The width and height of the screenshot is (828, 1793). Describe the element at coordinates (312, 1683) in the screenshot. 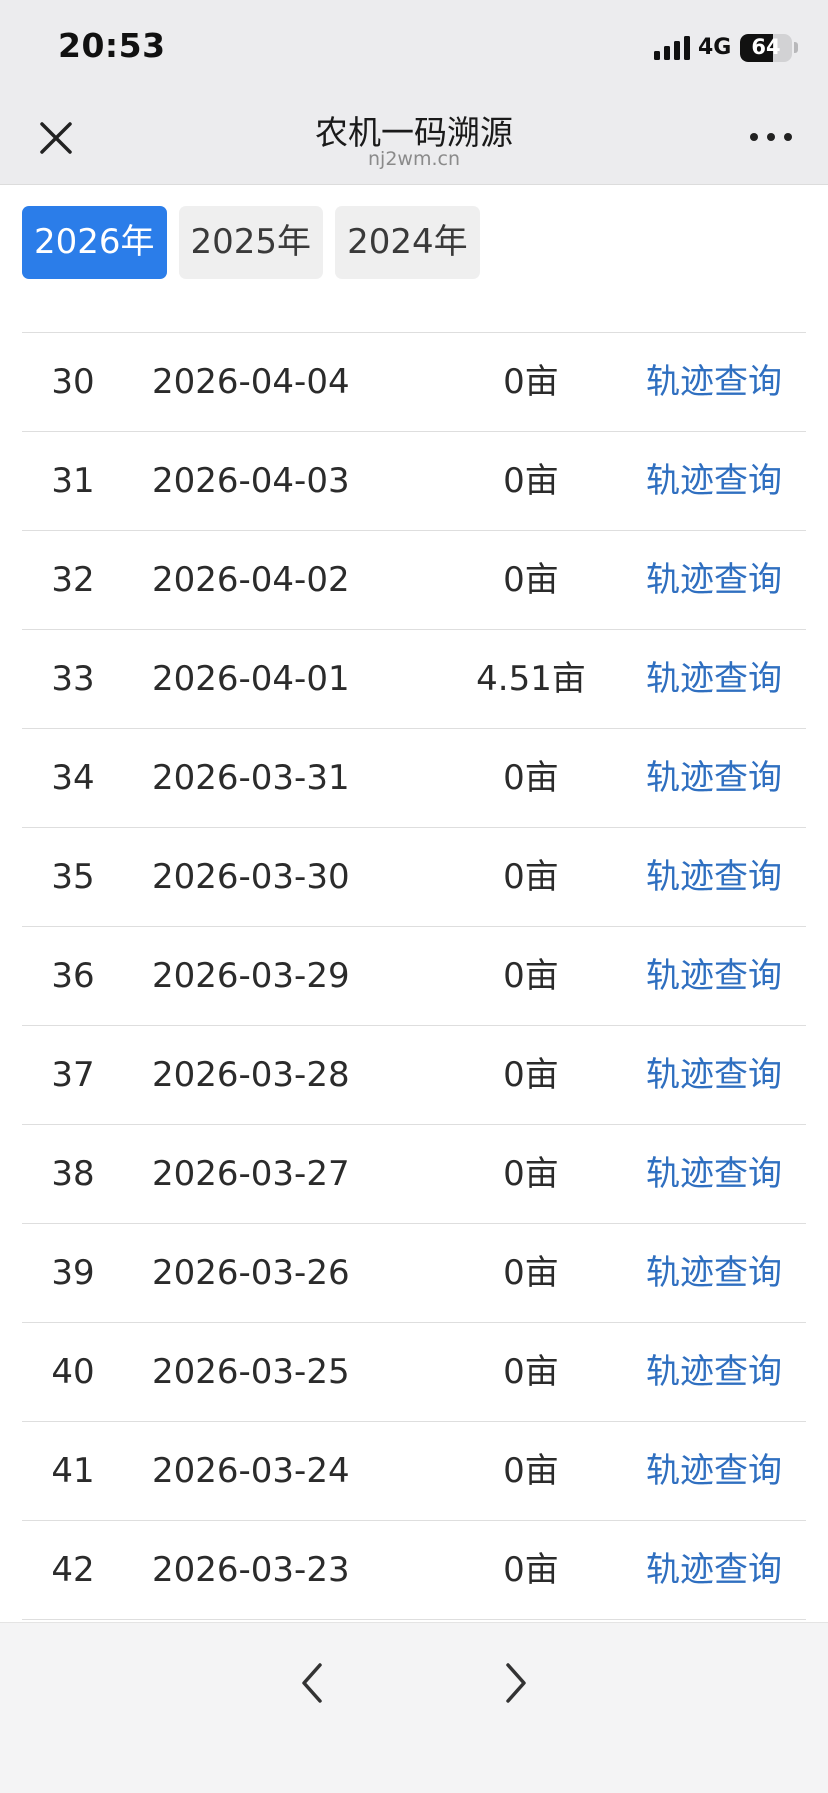

I see `chevron-left-icon` at that location.